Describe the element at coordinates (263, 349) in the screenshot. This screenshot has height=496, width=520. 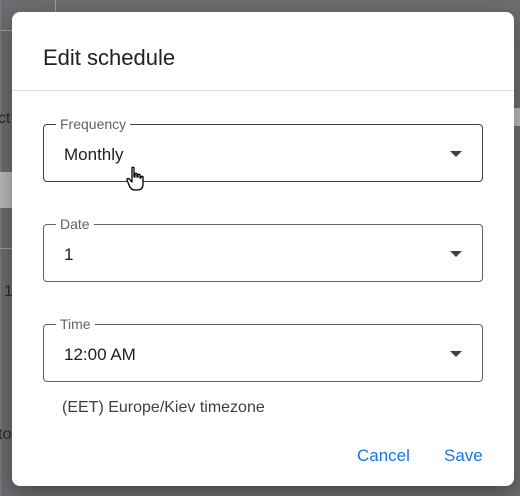
I see `time-select: Time 12:00 AM` at that location.